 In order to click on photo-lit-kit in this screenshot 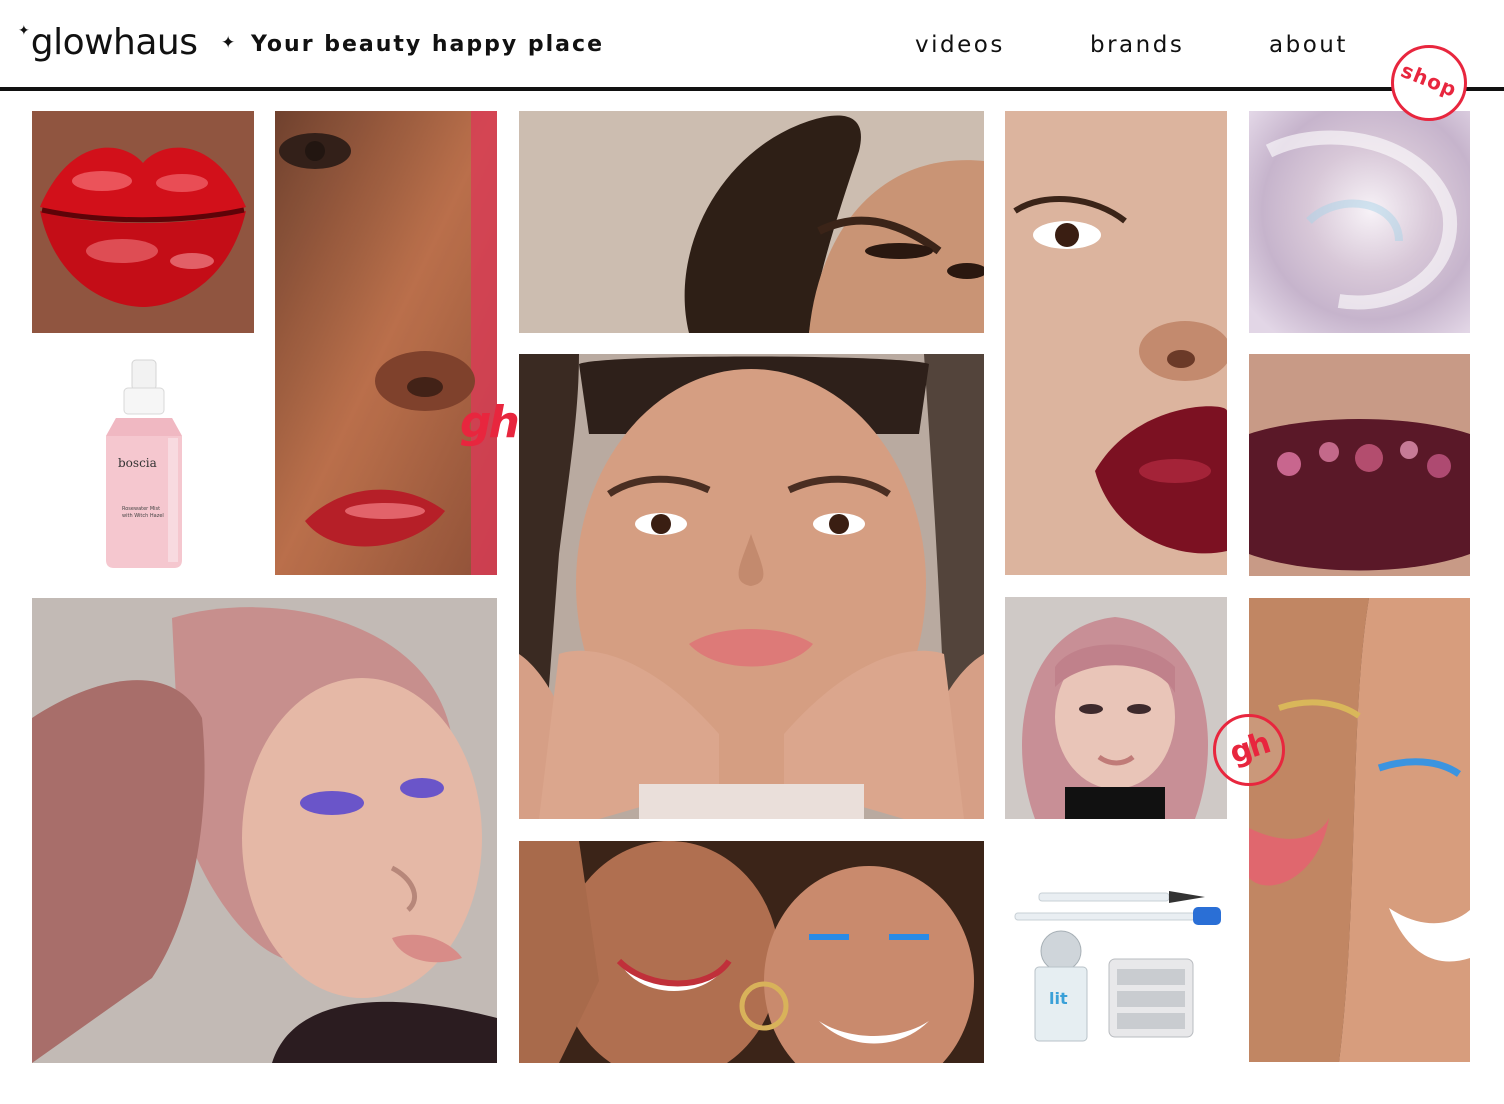, I will do `click(1116, 952)`.